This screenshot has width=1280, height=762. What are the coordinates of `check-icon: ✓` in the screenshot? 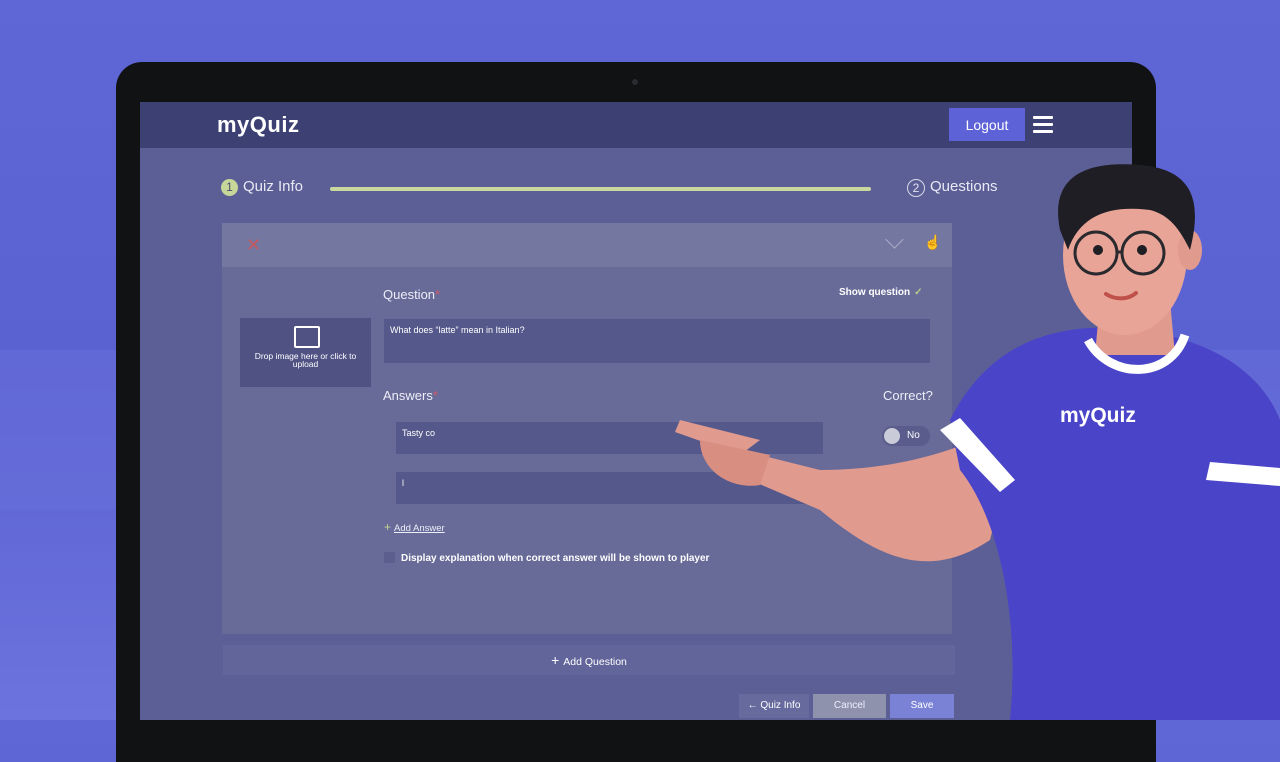 It's located at (918, 292).